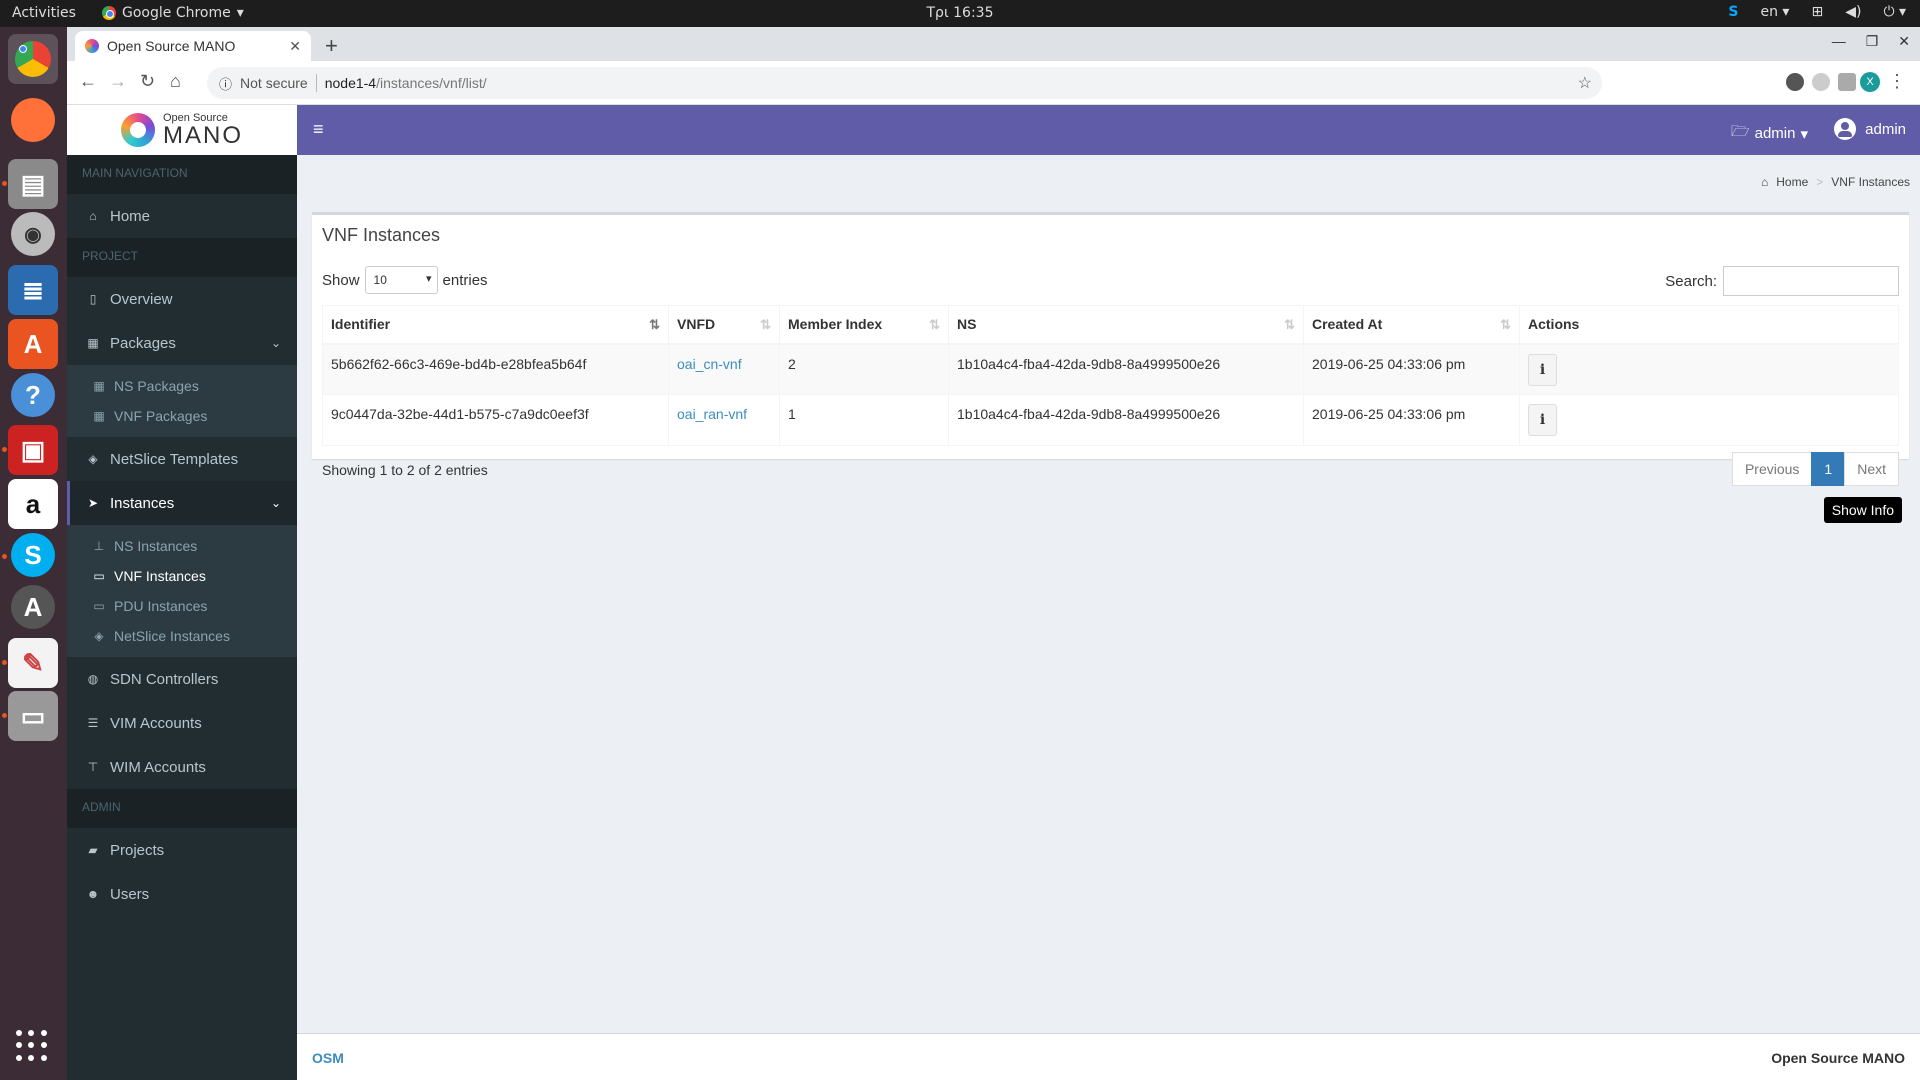 This screenshot has width=1920, height=1080. I want to click on sidebar-item-label: NetSlice Instances, so click(172, 636).